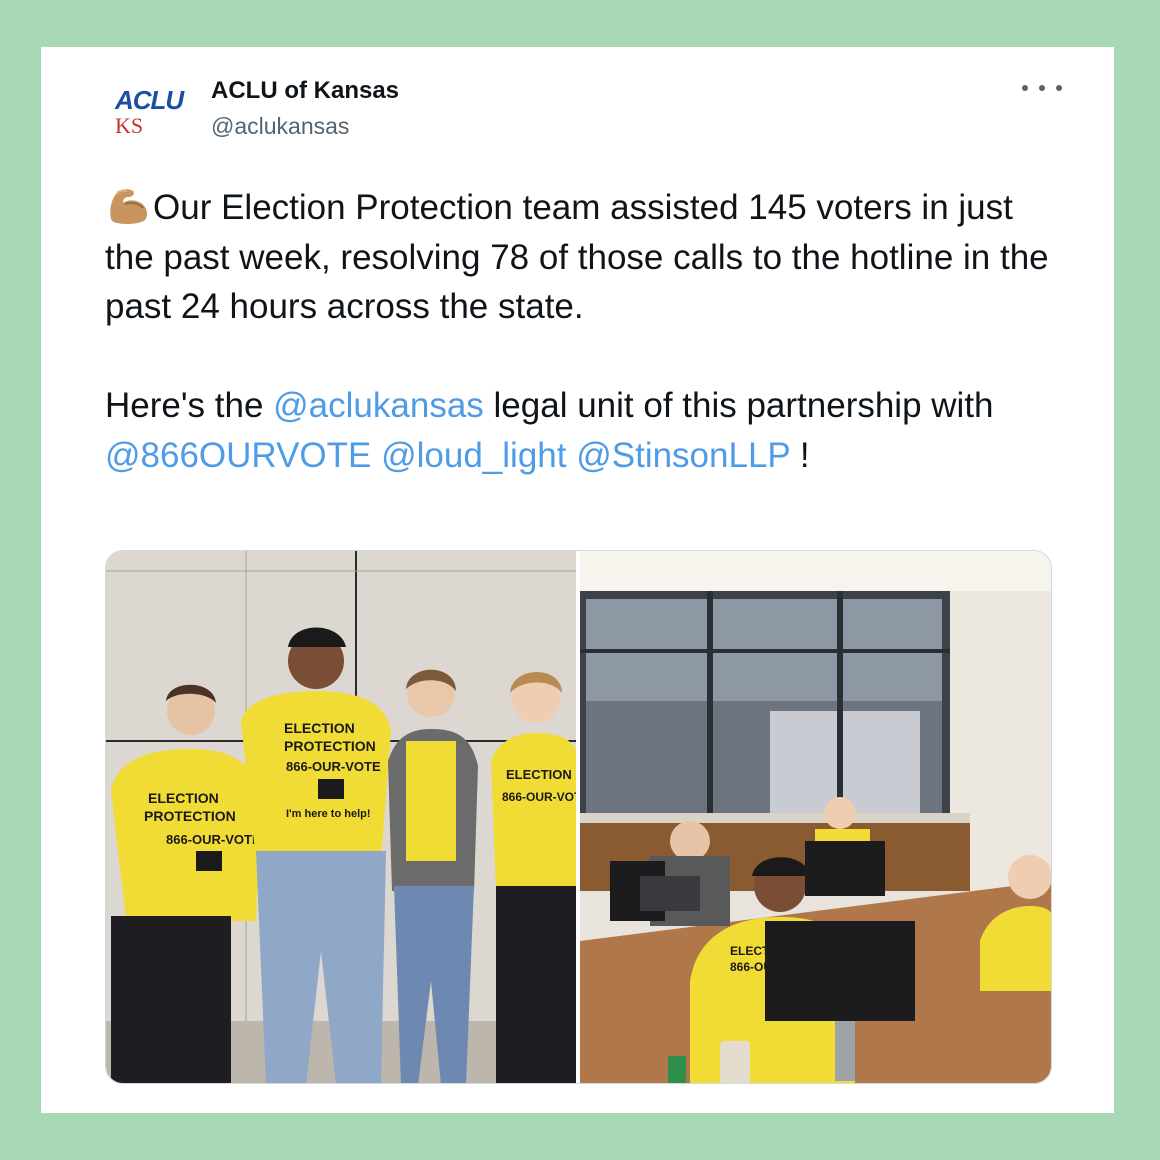 The height and width of the screenshot is (1160, 1160). What do you see at coordinates (305, 91) in the screenshot?
I see `display-name: ACLU of Kansas` at bounding box center [305, 91].